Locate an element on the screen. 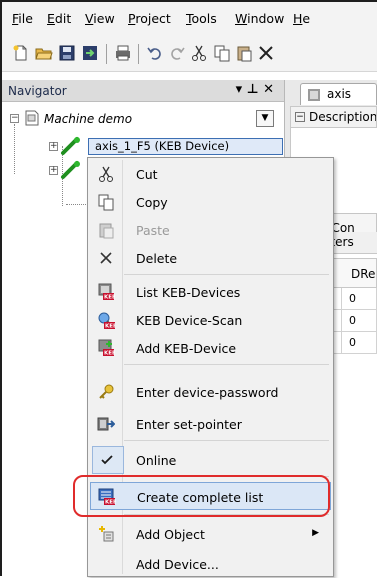 Image resolution: width=377 pixels, height=578 pixels. menu-item-enter-set-pointer: Enter set-pointer is located at coordinates (210, 424).